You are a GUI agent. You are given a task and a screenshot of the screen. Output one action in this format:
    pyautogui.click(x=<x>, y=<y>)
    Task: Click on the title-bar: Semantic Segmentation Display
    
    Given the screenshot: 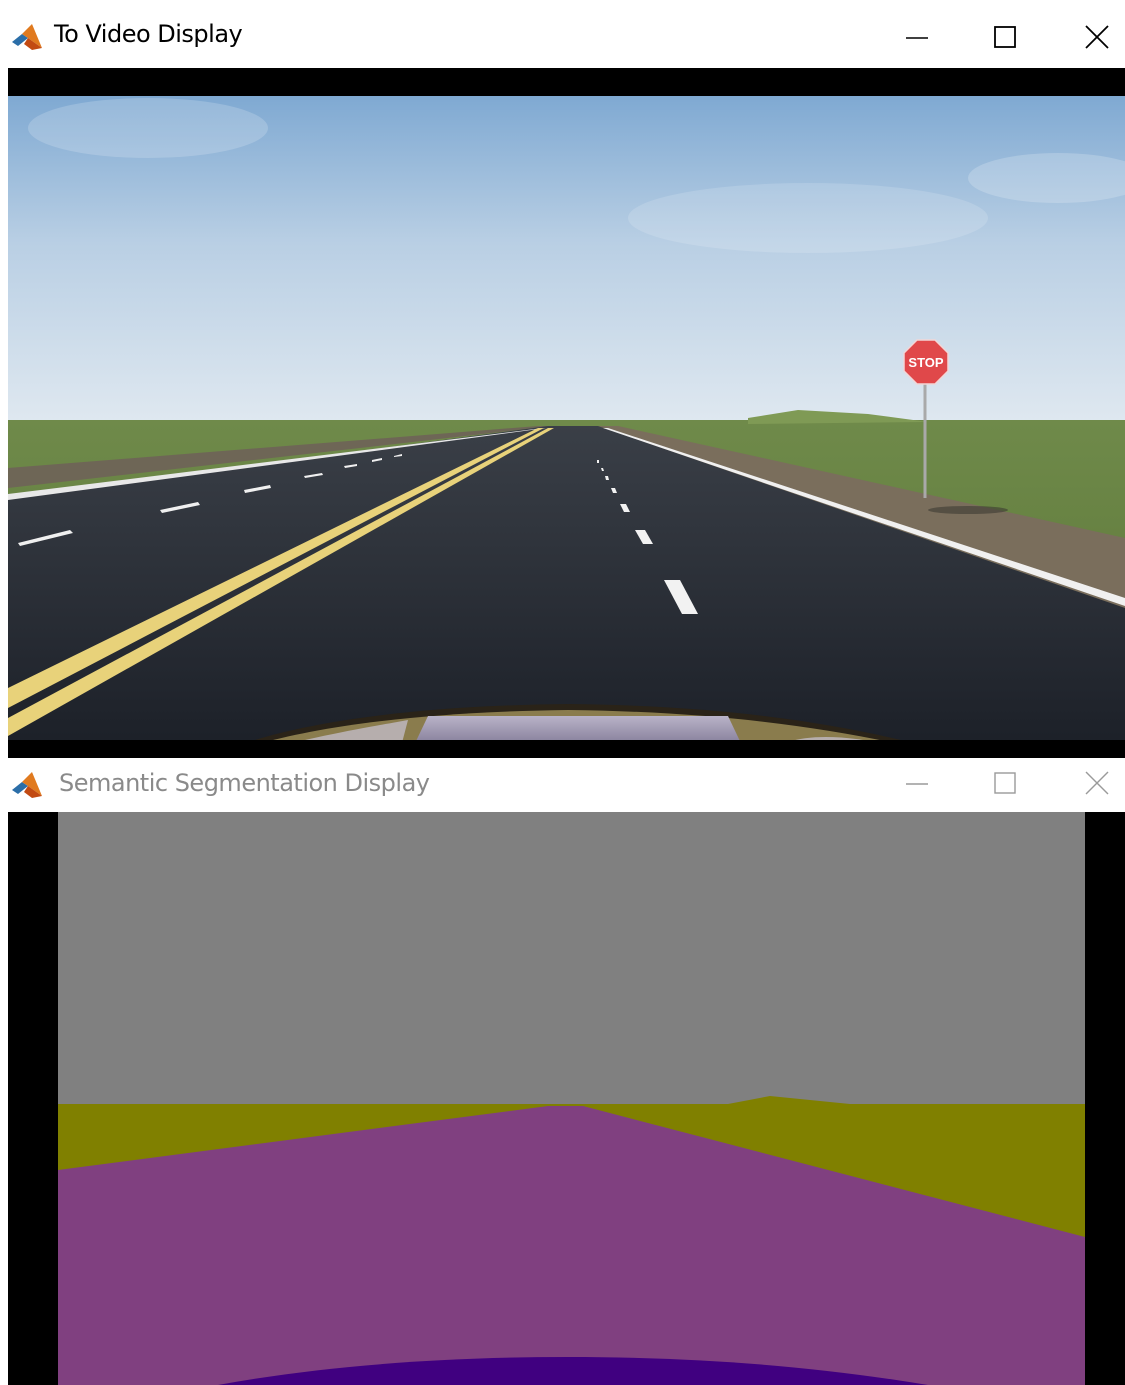 What is the action you would take?
    pyautogui.click(x=562, y=785)
    